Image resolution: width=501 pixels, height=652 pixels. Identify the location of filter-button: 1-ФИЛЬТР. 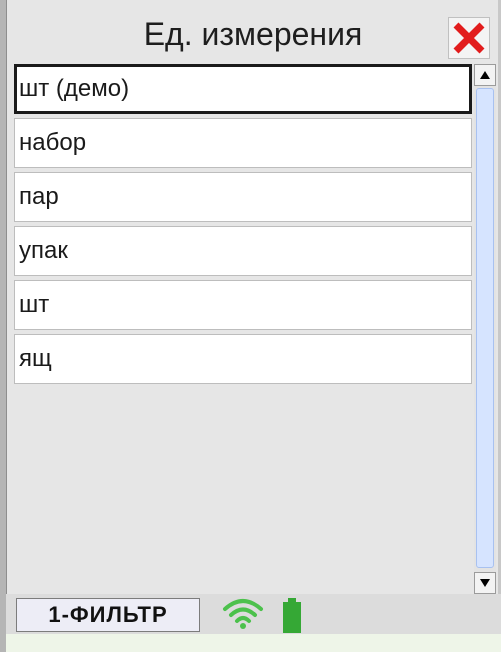
(108, 615).